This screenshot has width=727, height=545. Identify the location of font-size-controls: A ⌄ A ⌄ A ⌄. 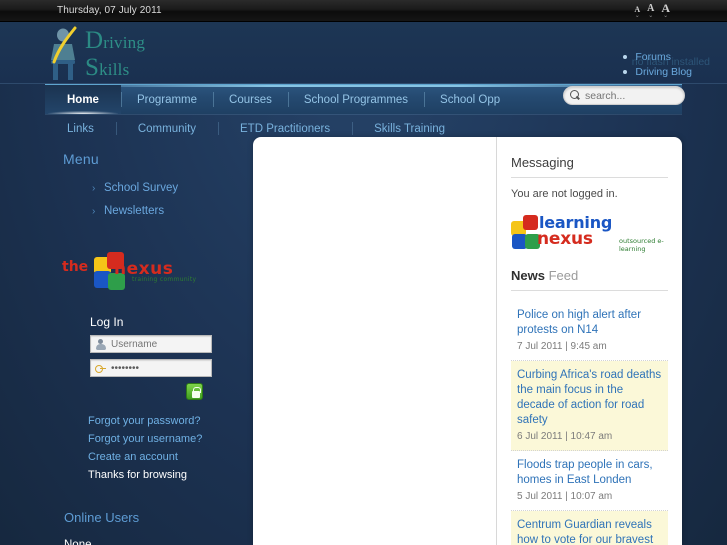
(652, 10).